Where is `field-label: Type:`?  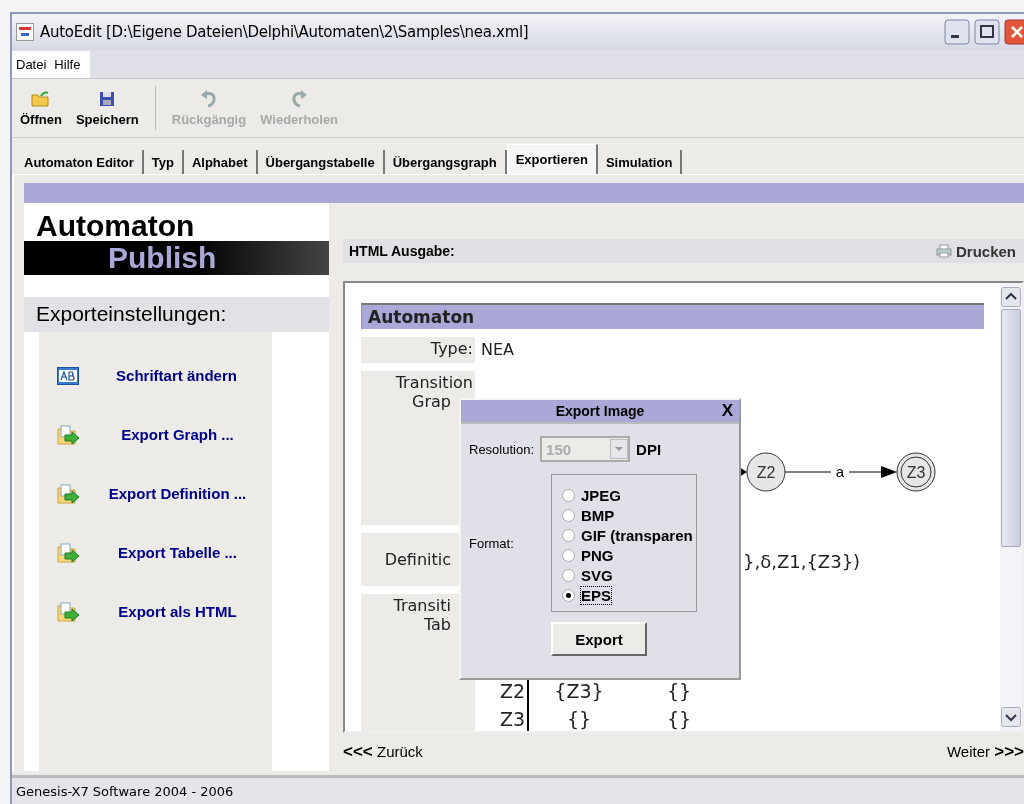 field-label: Type: is located at coordinates (418, 350).